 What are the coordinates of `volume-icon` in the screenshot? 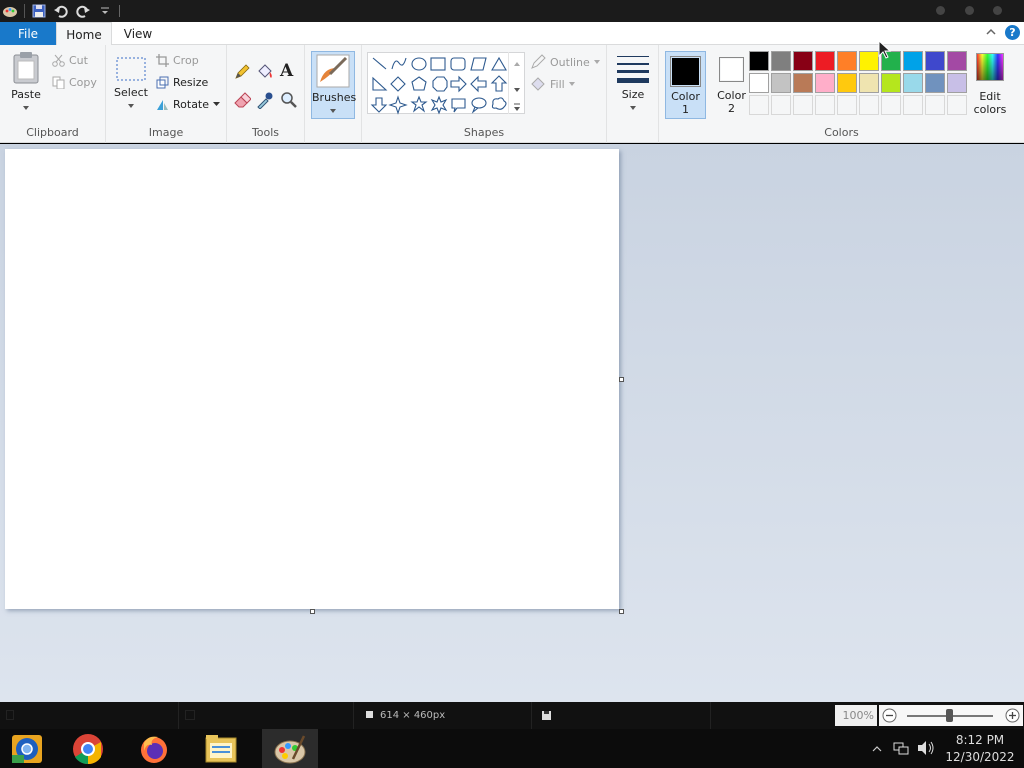 It's located at (926, 748).